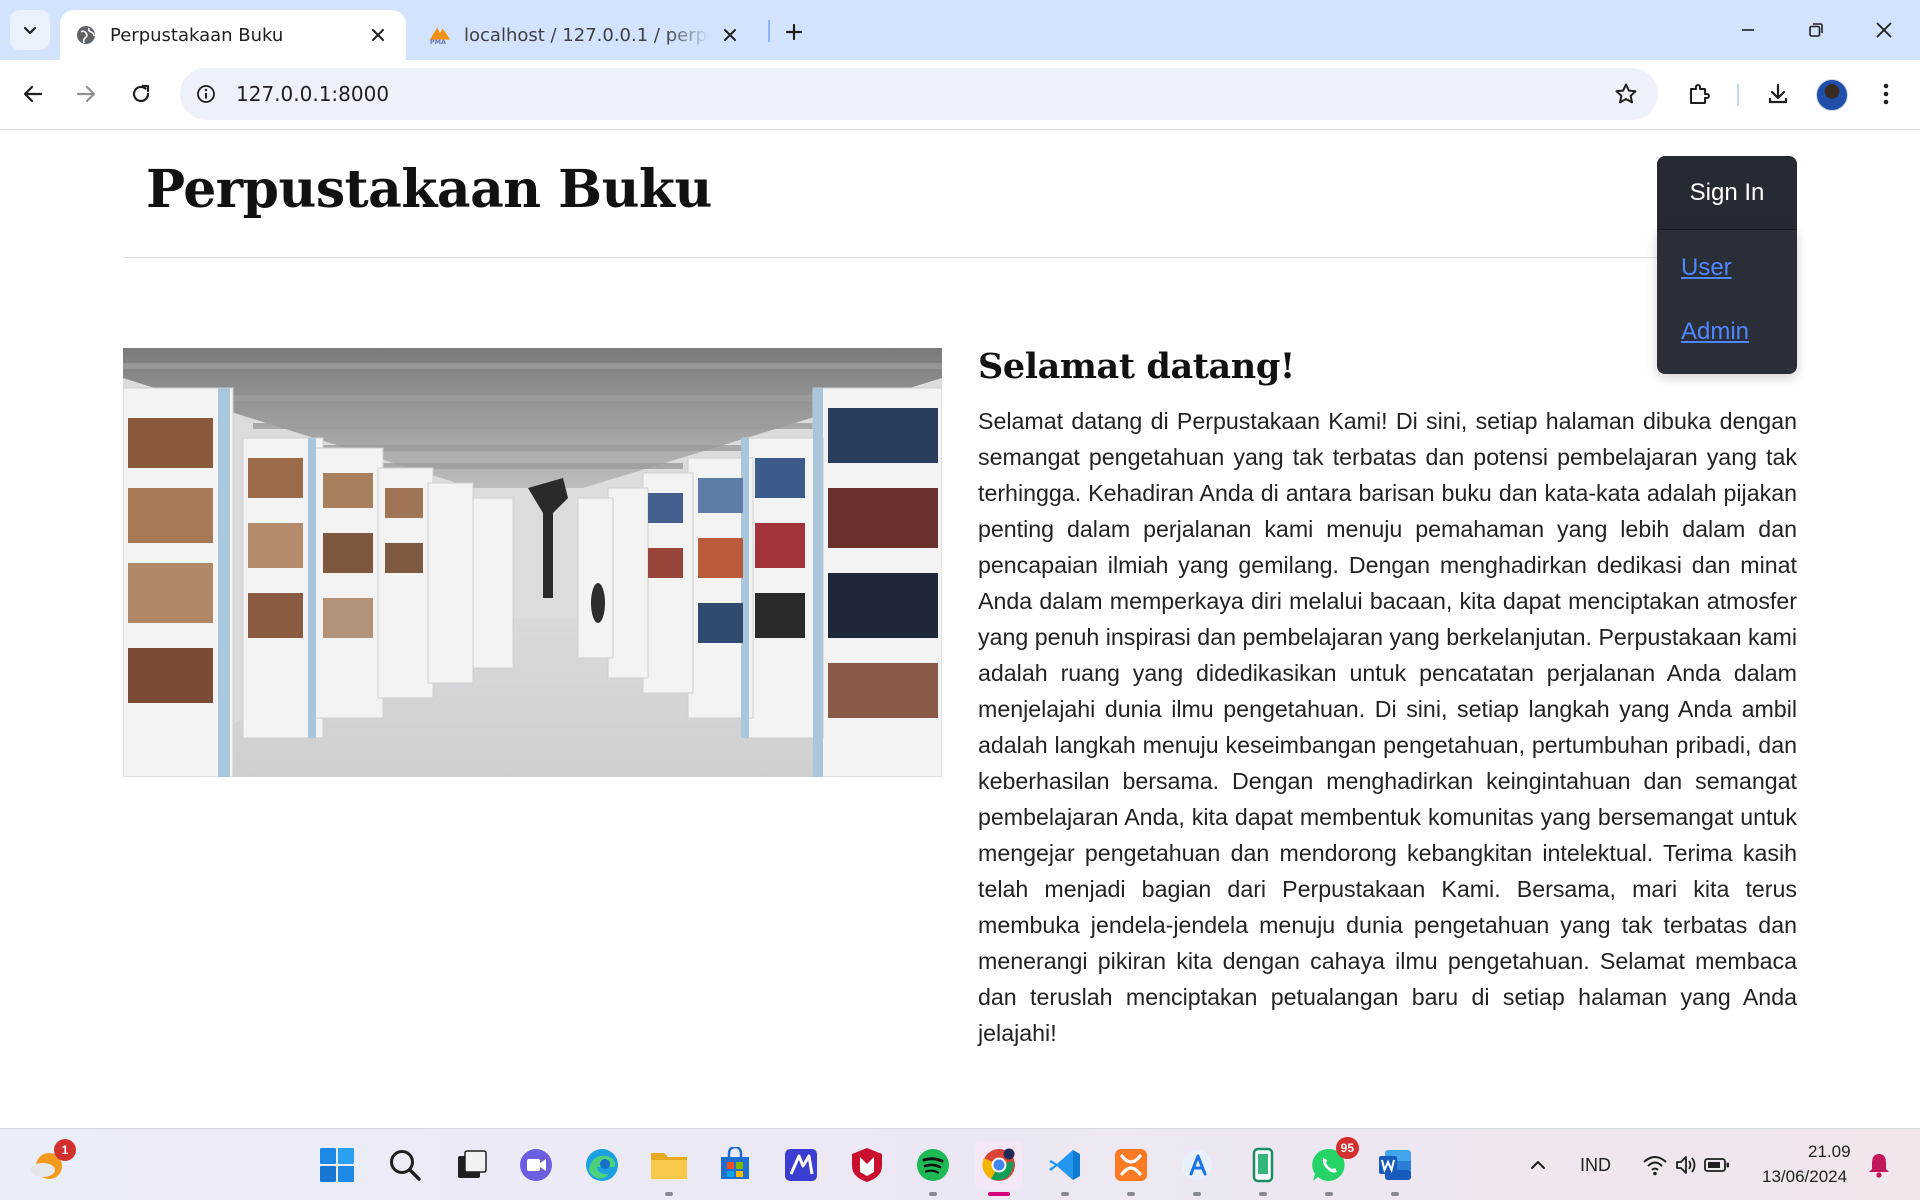 The width and height of the screenshot is (1920, 1200). I want to click on forward-button, so click(86, 94).